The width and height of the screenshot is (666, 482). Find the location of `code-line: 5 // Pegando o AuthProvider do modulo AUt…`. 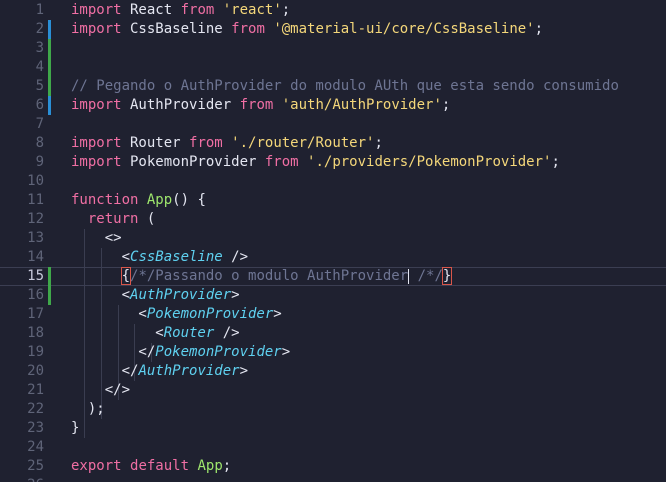

code-line: 5 // Pegando o AuthProvider do modulo AUt… is located at coordinates (333, 86).